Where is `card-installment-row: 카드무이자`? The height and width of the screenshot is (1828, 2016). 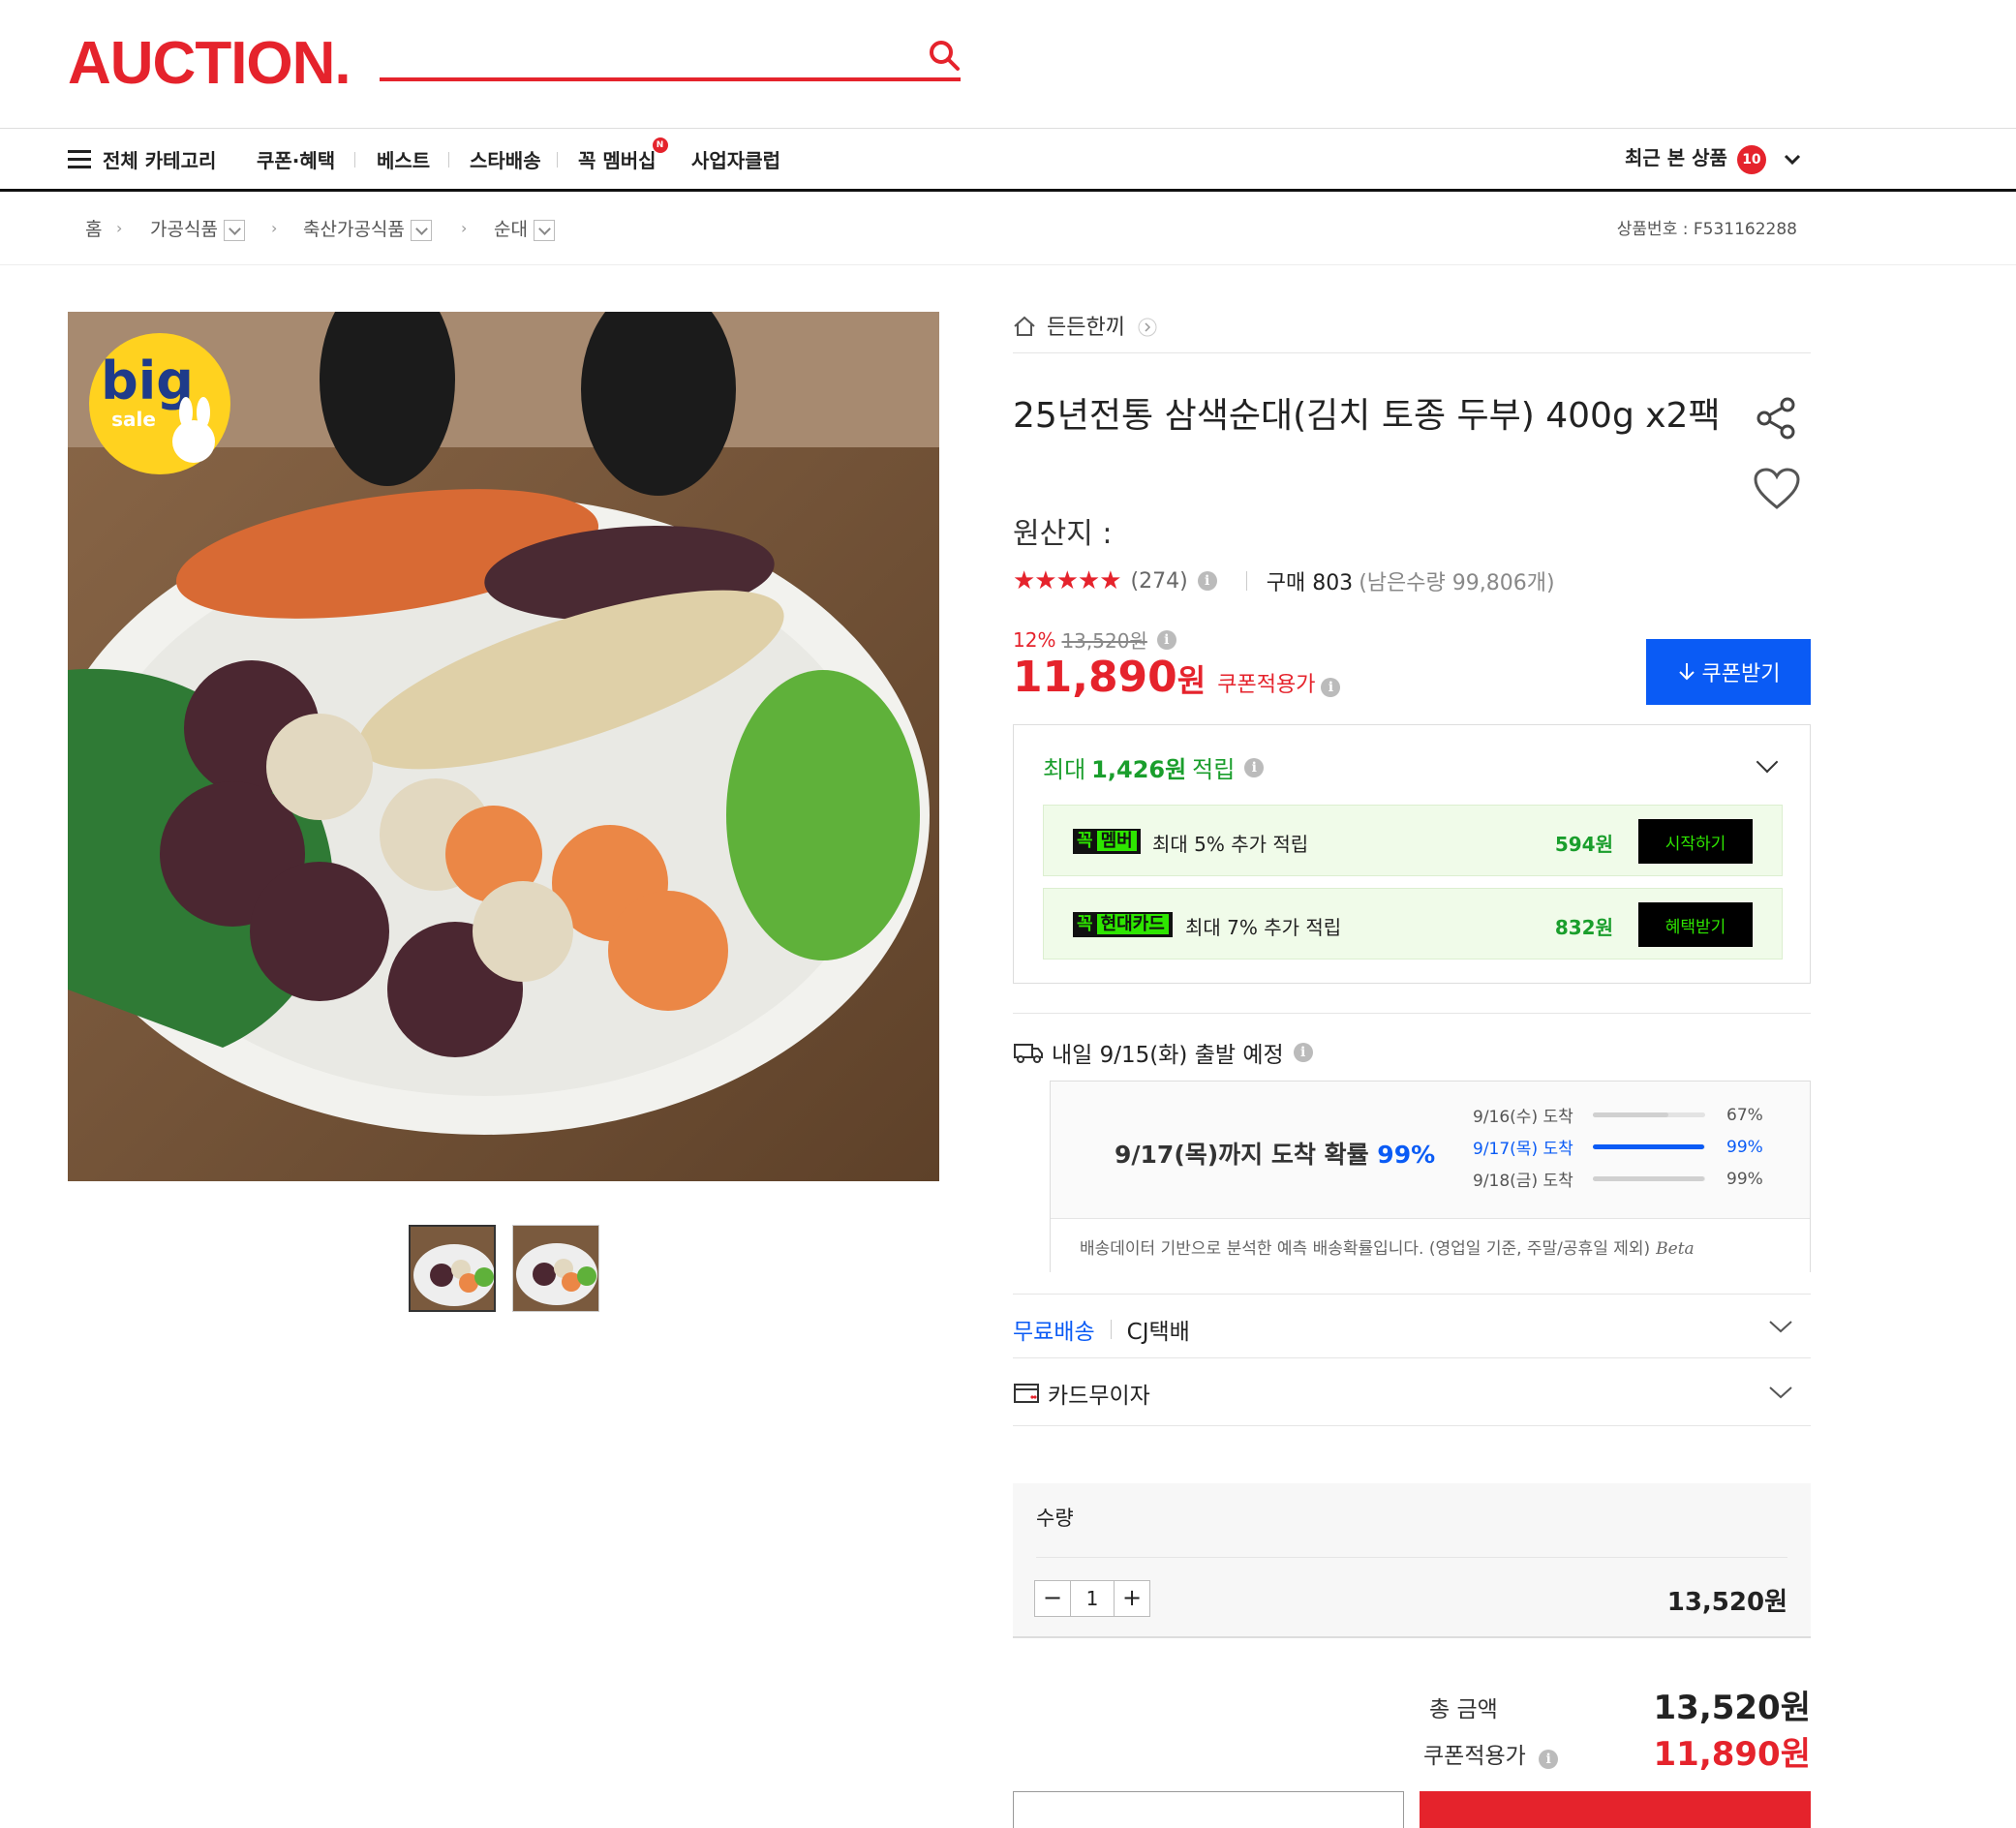
card-installment-row: 카드무이자 is located at coordinates (1082, 1393).